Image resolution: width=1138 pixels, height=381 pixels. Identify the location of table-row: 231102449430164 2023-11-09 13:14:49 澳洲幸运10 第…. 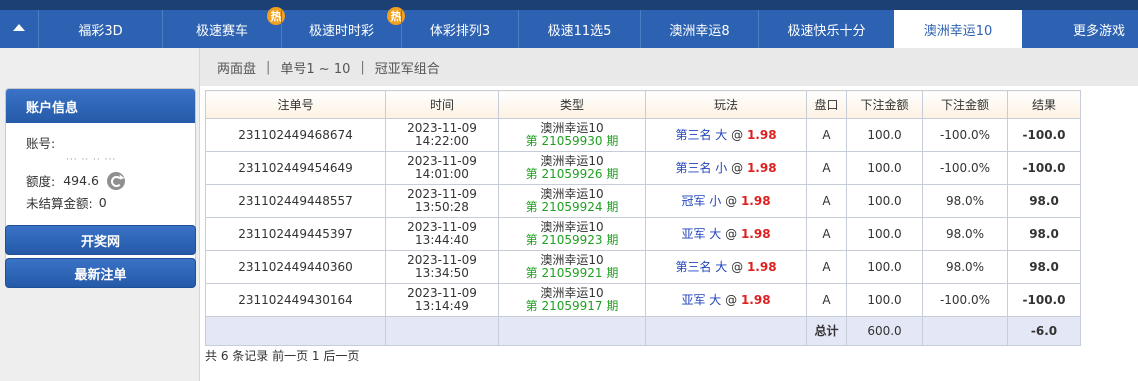
(643, 300).